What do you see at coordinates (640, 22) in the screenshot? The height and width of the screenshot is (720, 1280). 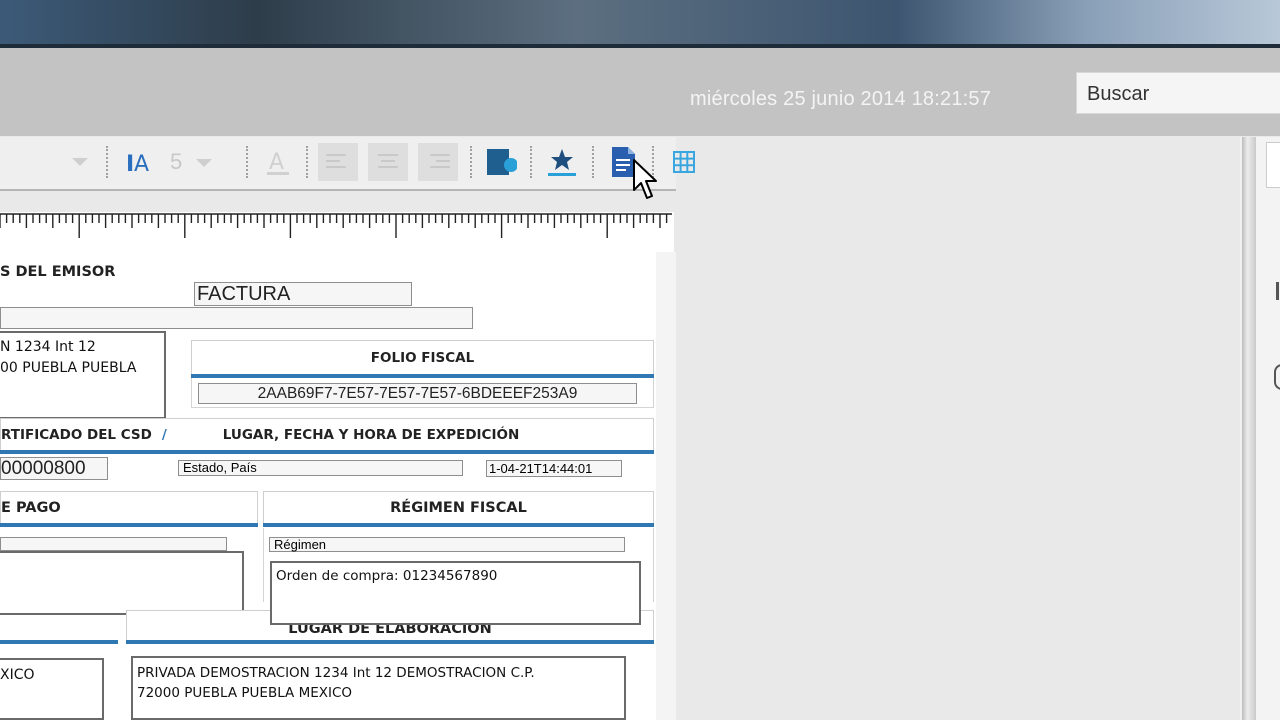 I see `desktop-background` at bounding box center [640, 22].